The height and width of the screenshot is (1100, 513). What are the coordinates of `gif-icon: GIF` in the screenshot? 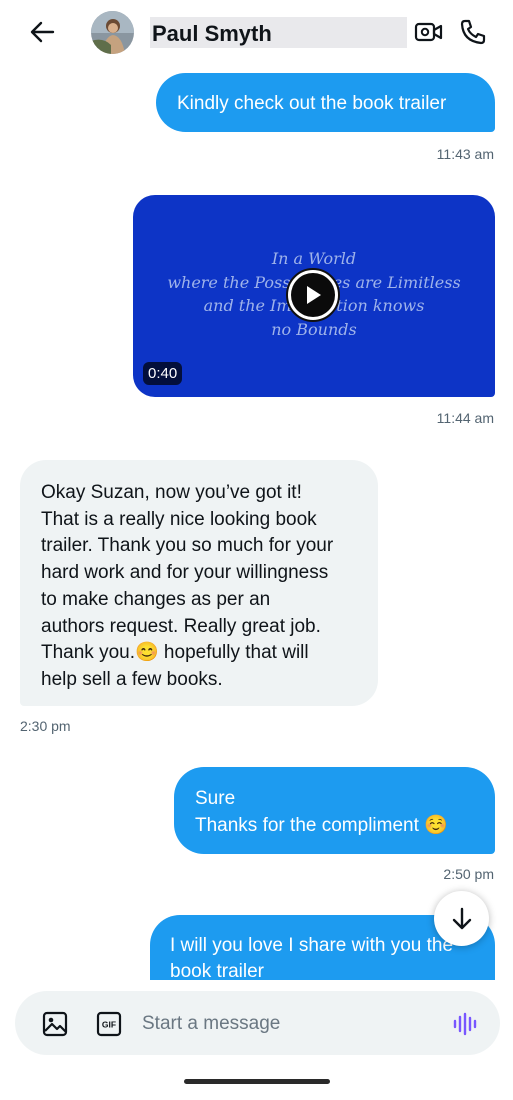 It's located at (109, 1024).